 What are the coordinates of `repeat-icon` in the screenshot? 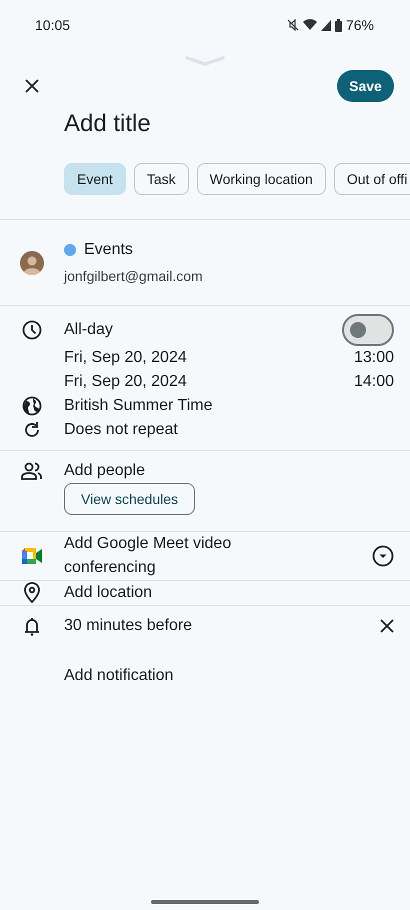 It's located at (32, 430).